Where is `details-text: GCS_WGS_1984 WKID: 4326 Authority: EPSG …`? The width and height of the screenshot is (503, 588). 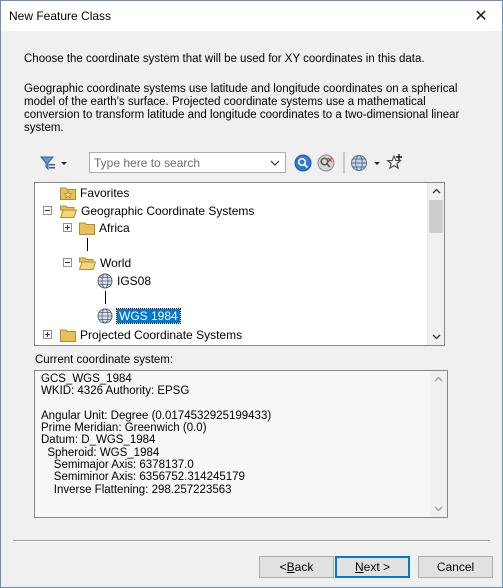
details-text: GCS_WGS_1984 WKID: 4326 Authority: EPSG … is located at coordinates (156, 434).